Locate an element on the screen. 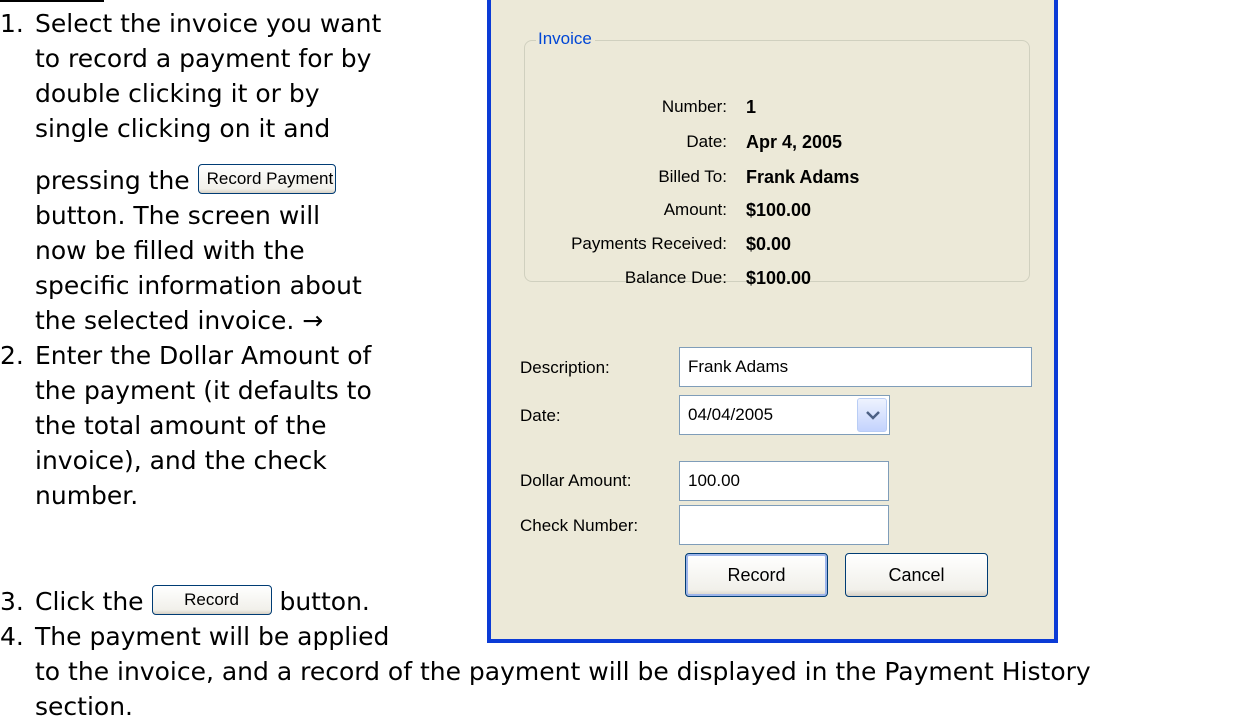 This screenshot has height=728, width=1260. step1-line: Select the invoice you want is located at coordinates (208, 23).